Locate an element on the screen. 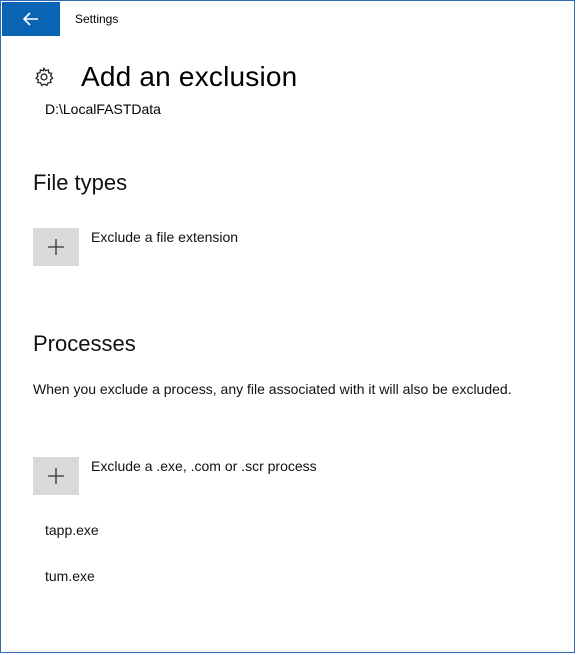  exclude-file-extension-row: Exclude a file extension is located at coordinates (135, 247).